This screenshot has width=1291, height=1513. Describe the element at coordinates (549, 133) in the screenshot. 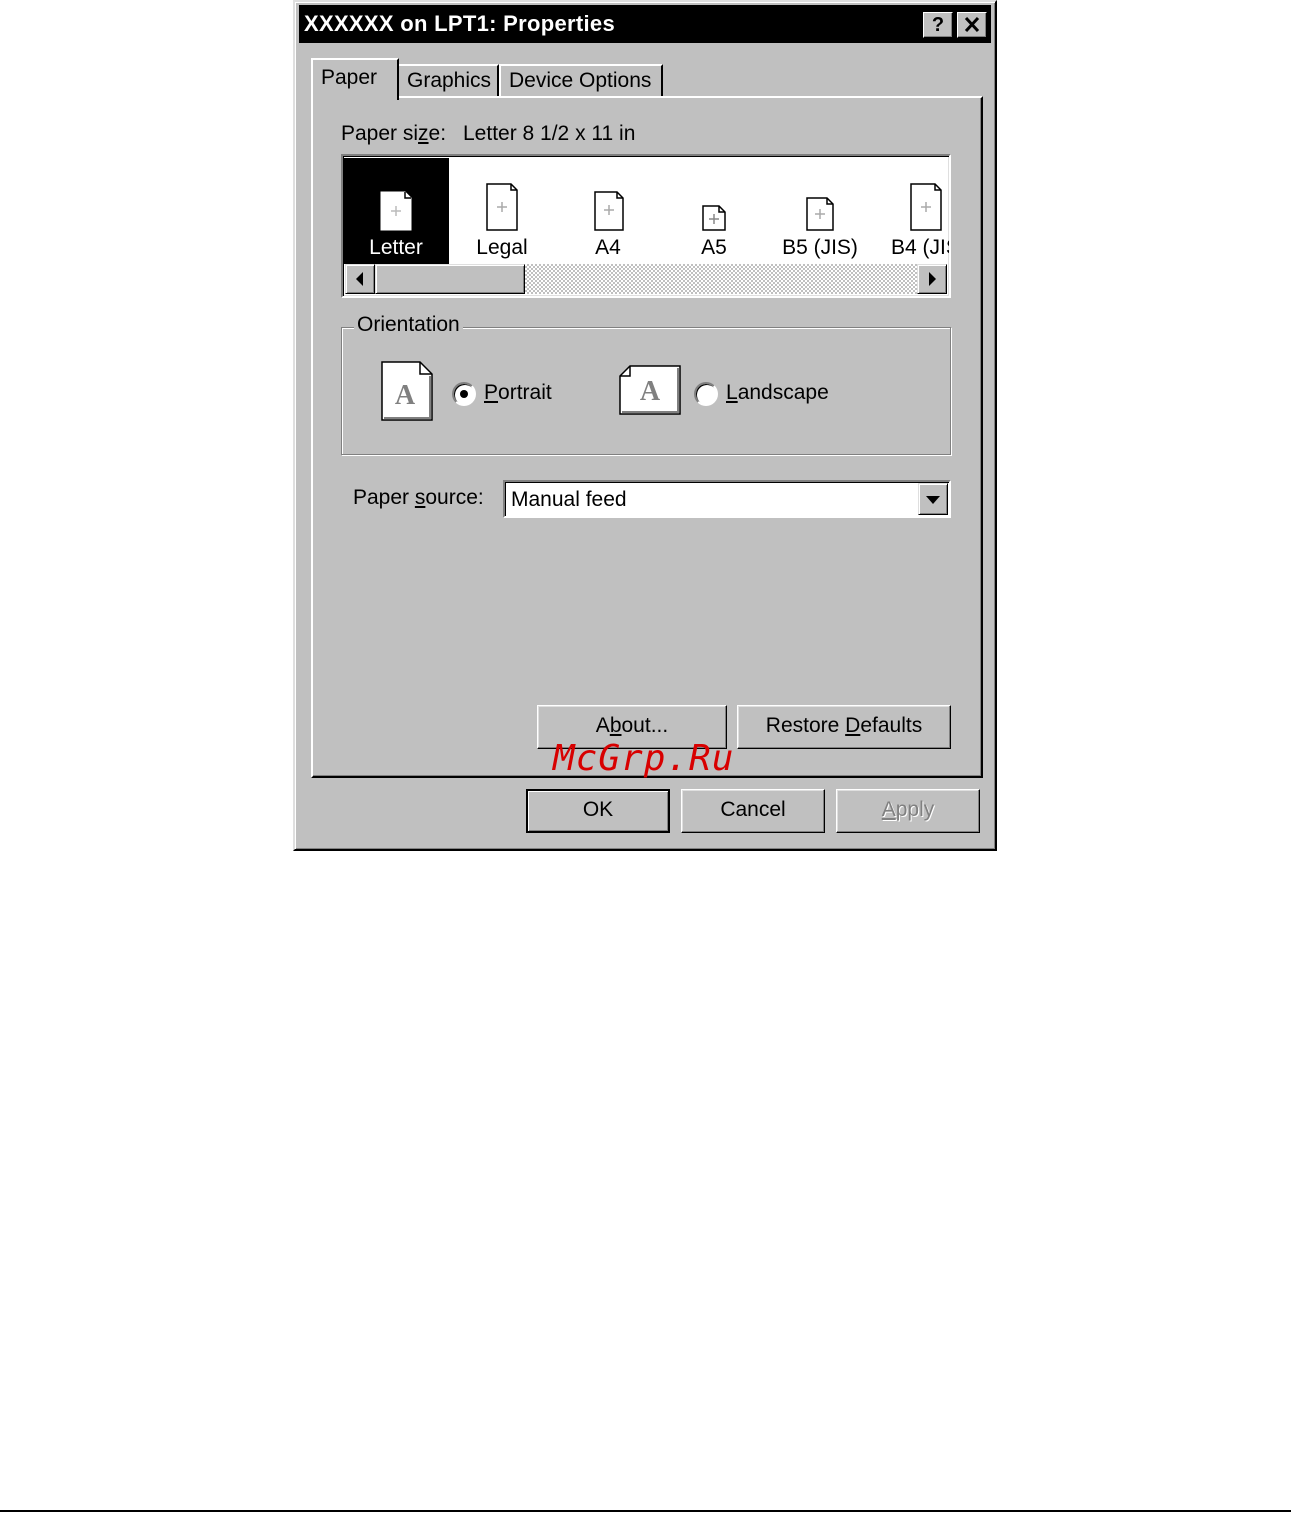

I see `paper-size-value: Letter 8 1/2 x 11 in` at that location.